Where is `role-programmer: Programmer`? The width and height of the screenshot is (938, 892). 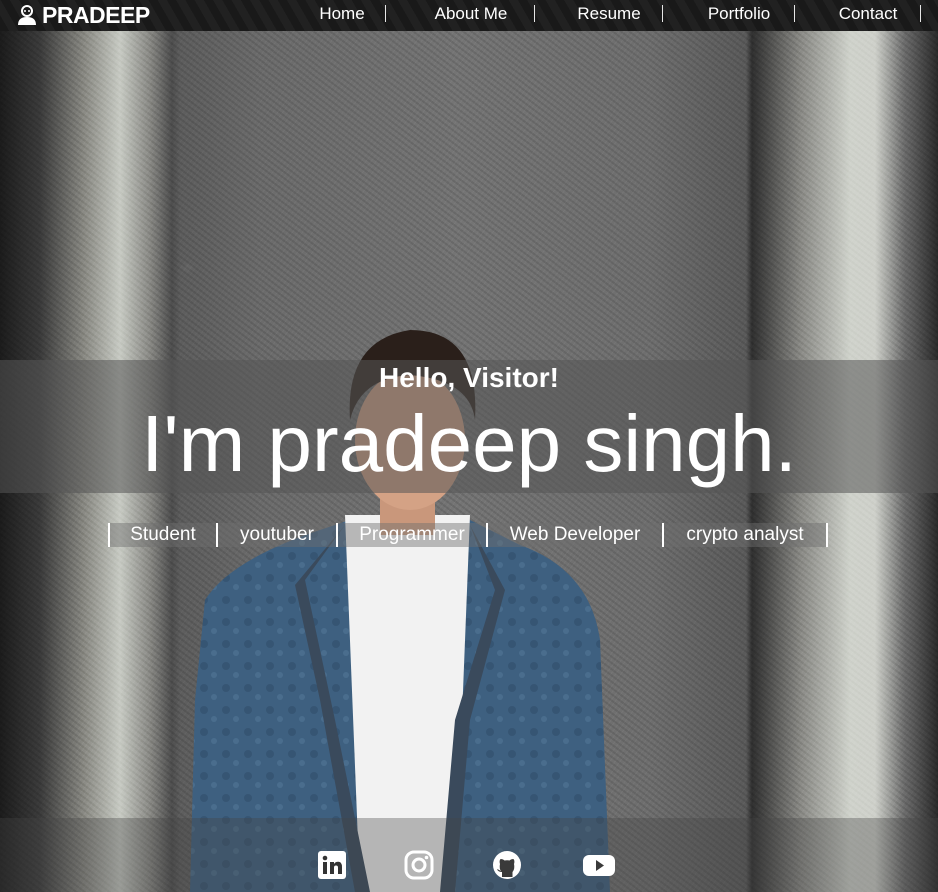
role-programmer: Programmer is located at coordinates (412, 534).